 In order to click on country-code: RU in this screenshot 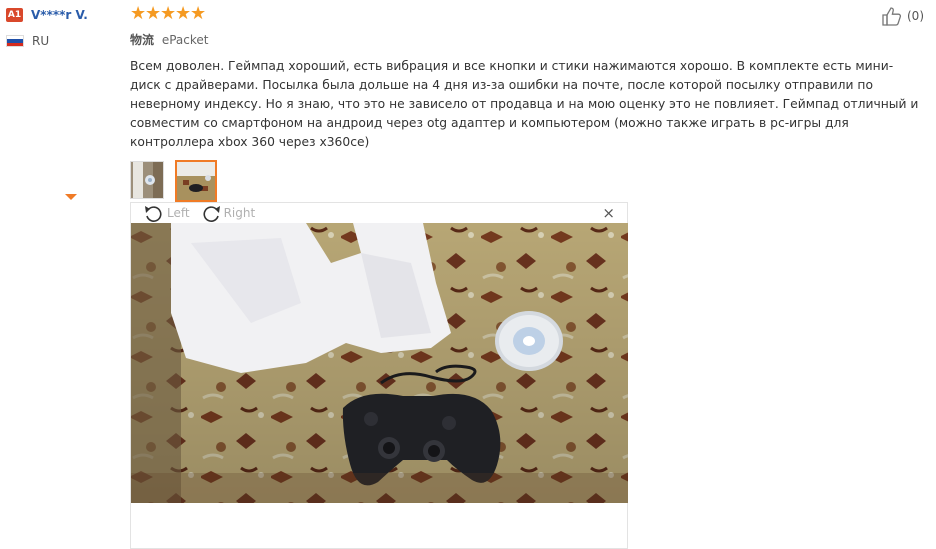, I will do `click(41, 41)`.